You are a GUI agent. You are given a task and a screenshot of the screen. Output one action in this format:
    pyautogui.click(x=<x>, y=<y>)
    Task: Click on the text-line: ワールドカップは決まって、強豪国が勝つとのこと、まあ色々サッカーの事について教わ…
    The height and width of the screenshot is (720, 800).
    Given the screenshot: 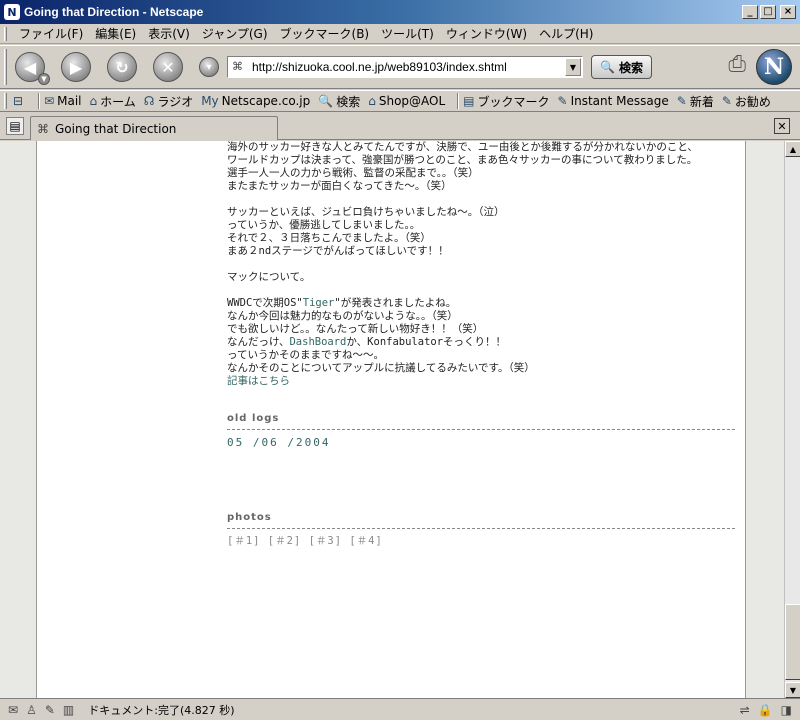 What is the action you would take?
    pyautogui.click(x=462, y=160)
    